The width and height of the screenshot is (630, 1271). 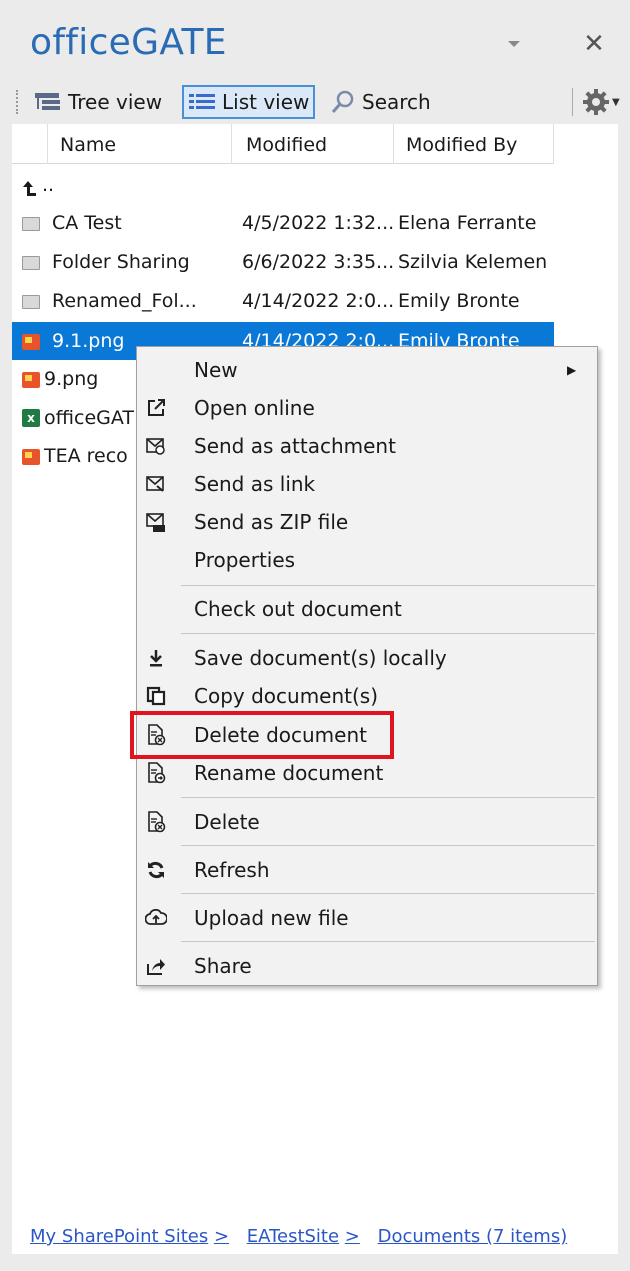 I want to click on breadcrumb-link-site: EATestSite, so click(x=293, y=1236).